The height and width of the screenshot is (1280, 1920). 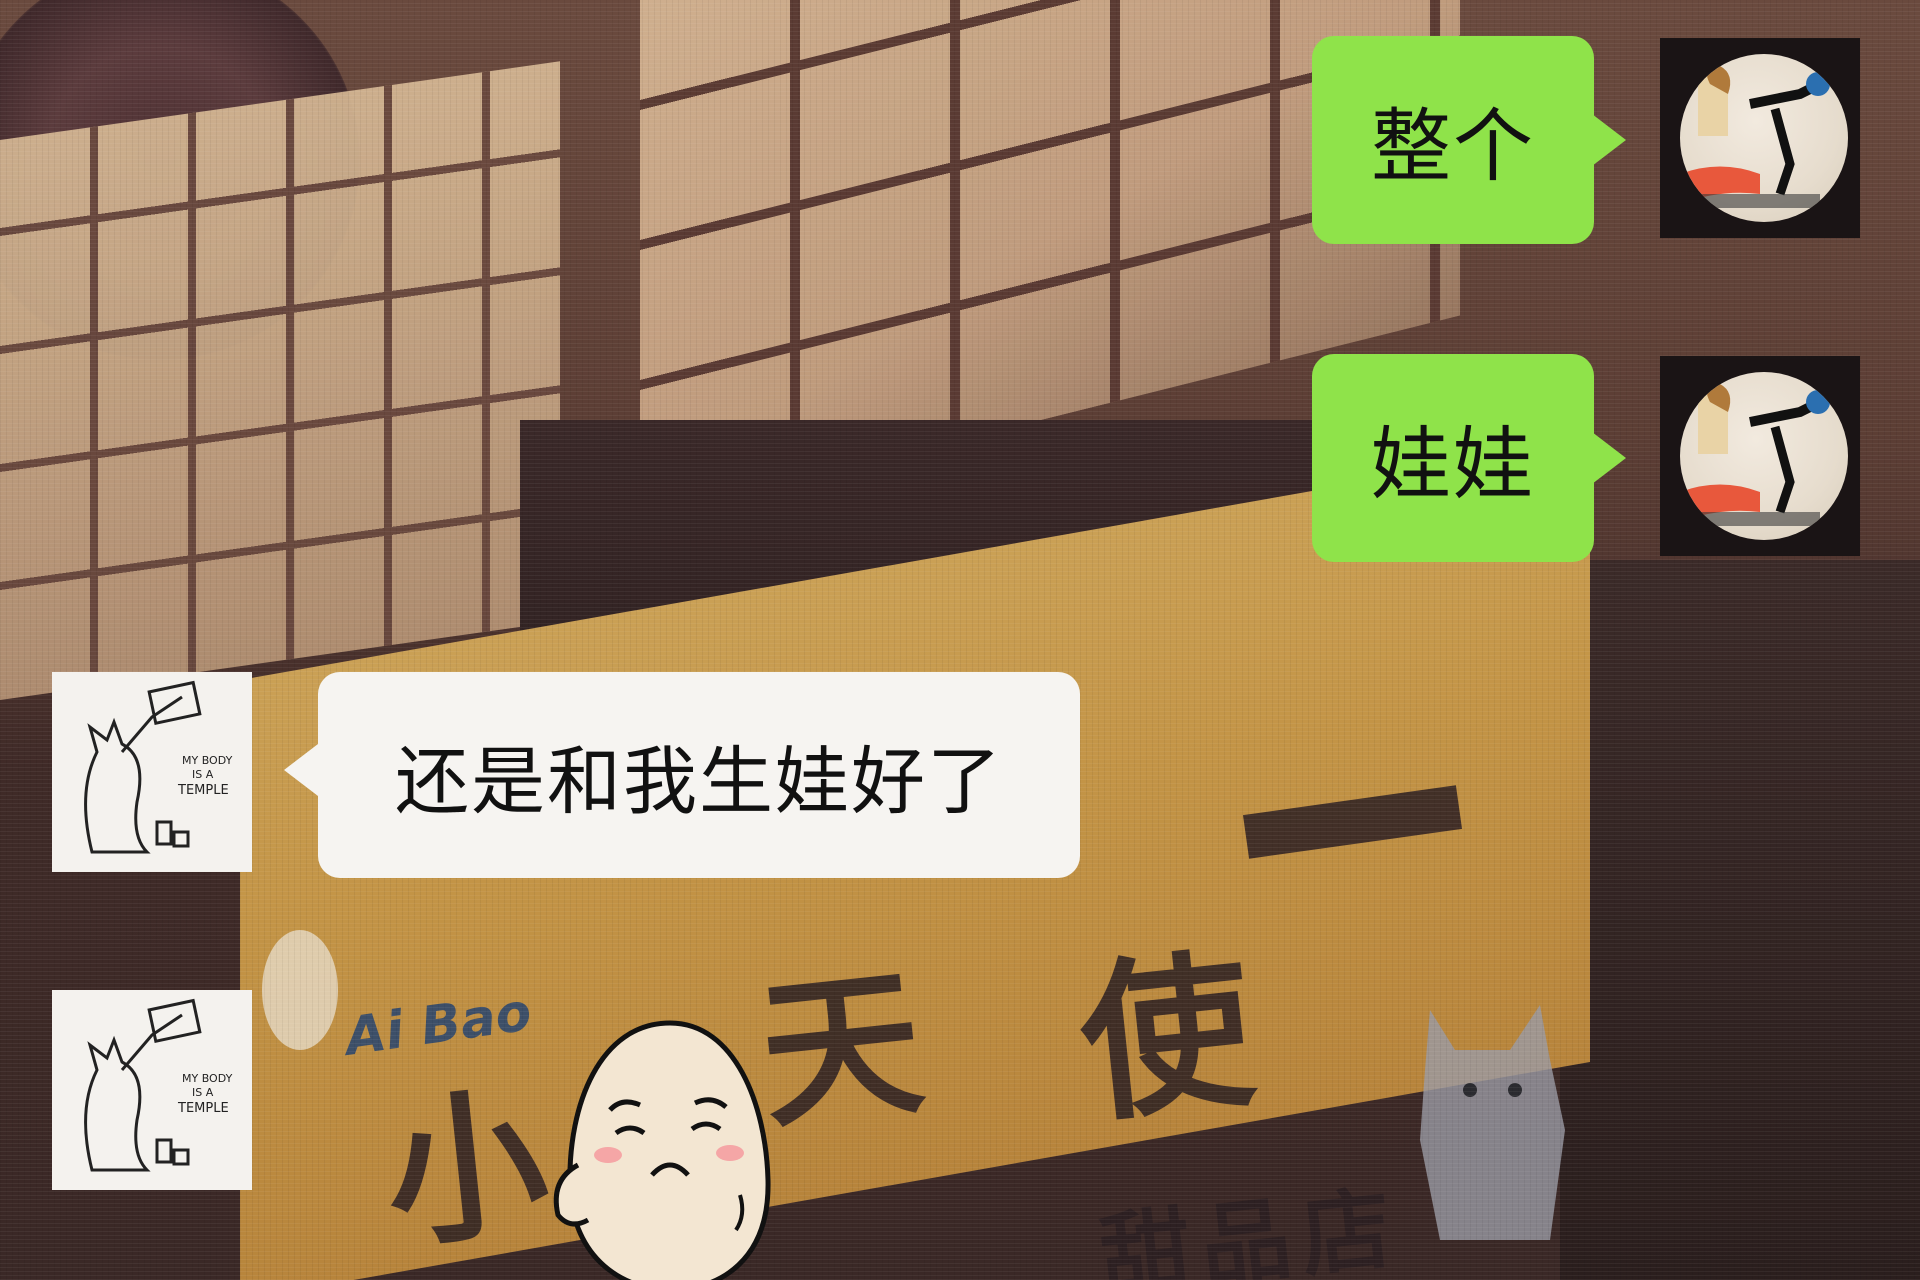 I want to click on message-bubble: 娃娃, so click(x=1453, y=458).